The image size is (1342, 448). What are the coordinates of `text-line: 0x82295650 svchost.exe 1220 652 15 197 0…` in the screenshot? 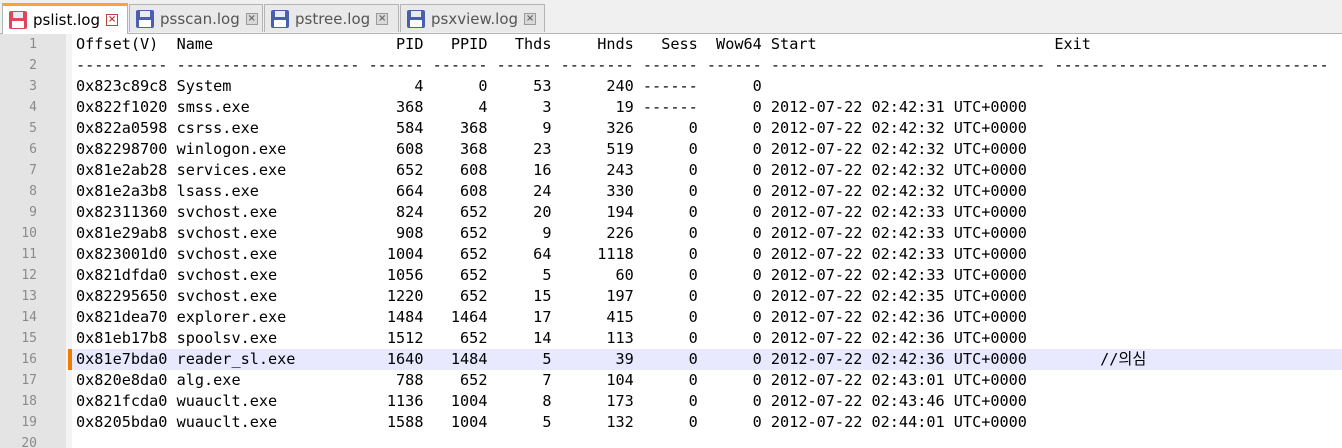 It's located at (707, 296).